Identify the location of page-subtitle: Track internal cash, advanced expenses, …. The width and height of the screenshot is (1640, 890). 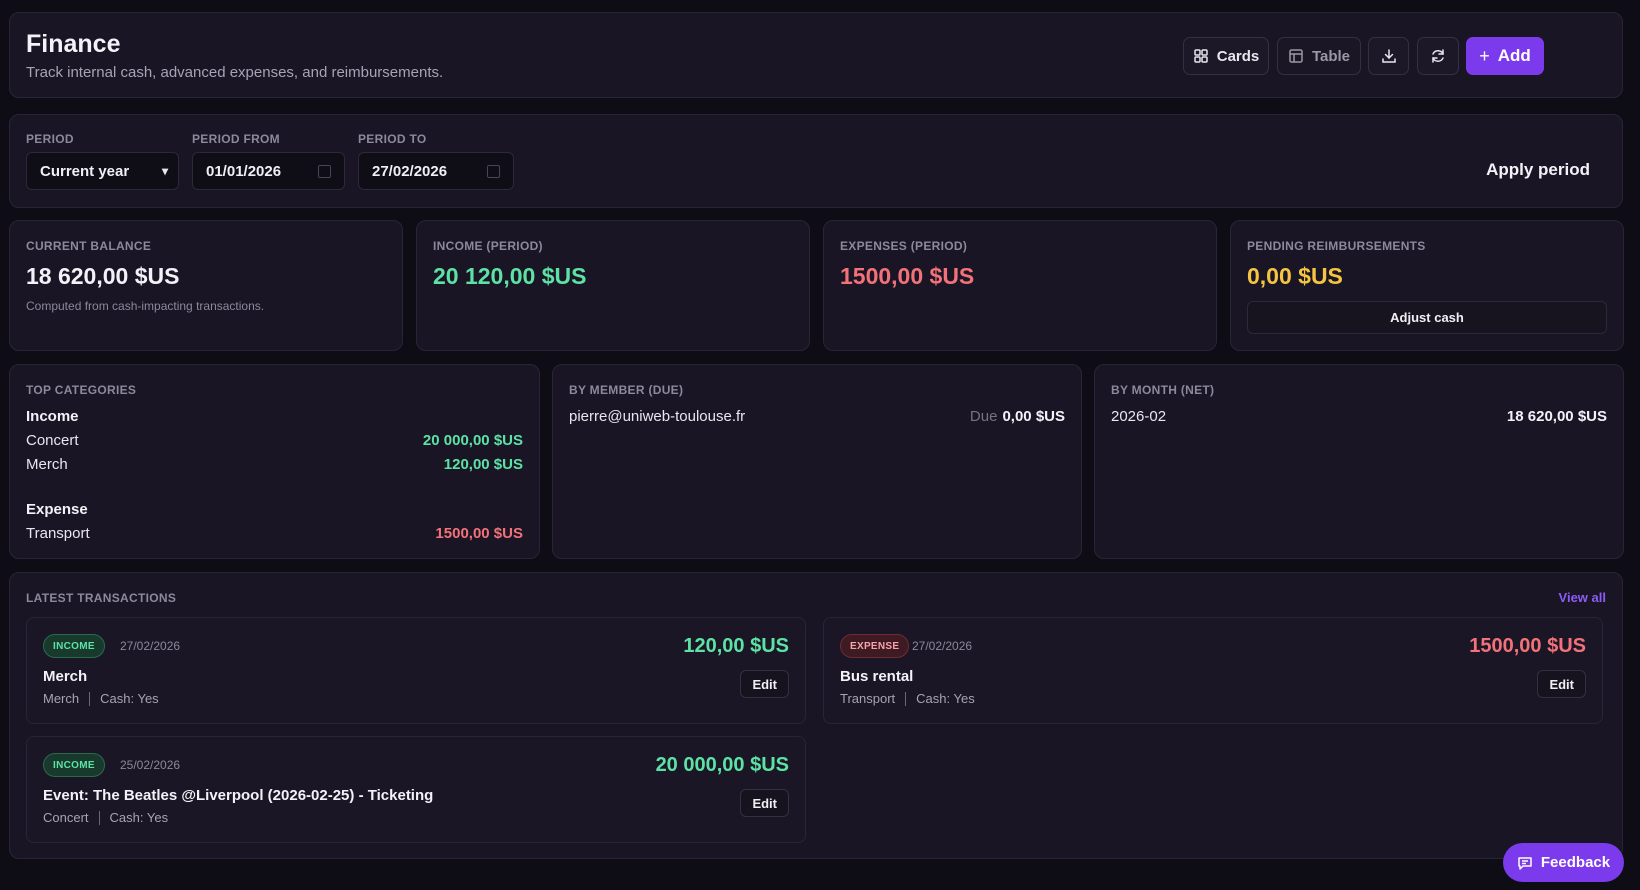
(235, 72).